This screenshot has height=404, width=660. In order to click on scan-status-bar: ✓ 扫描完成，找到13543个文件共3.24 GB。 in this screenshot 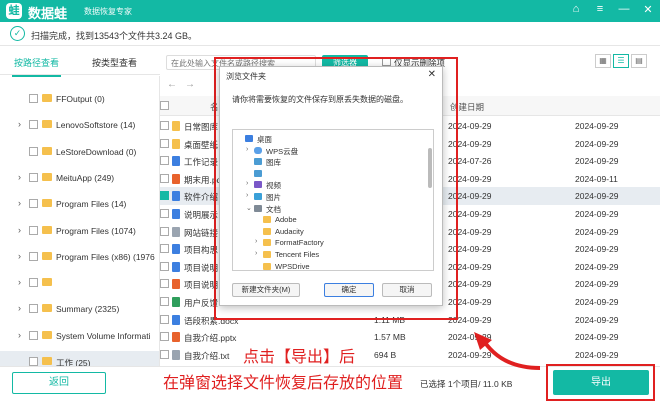, I will do `click(330, 34)`.